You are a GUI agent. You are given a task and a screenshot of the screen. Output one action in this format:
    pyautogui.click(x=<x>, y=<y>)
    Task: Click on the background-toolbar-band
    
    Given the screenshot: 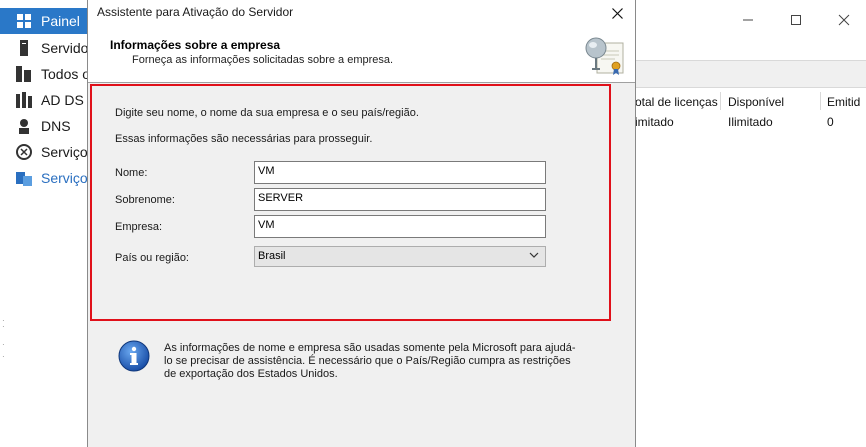 What is the action you would take?
    pyautogui.click(x=750, y=74)
    